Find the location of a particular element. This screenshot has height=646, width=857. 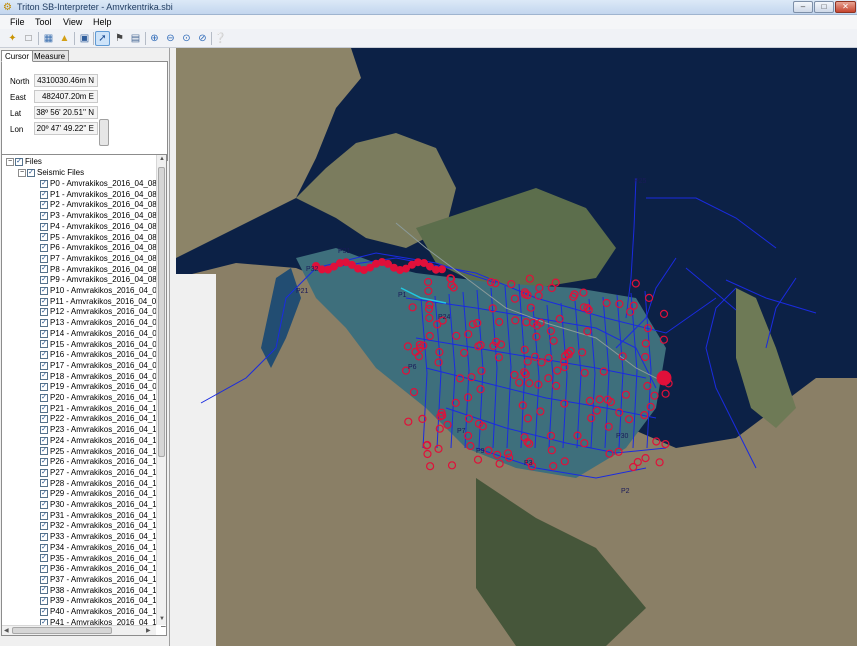

zoom-out-icon: ⊖ is located at coordinates (170, 38).